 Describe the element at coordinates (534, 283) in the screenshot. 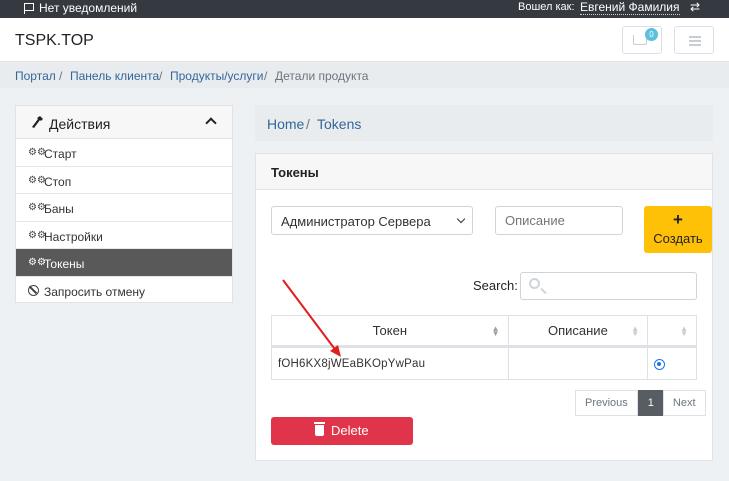

I see `search-icon` at that location.